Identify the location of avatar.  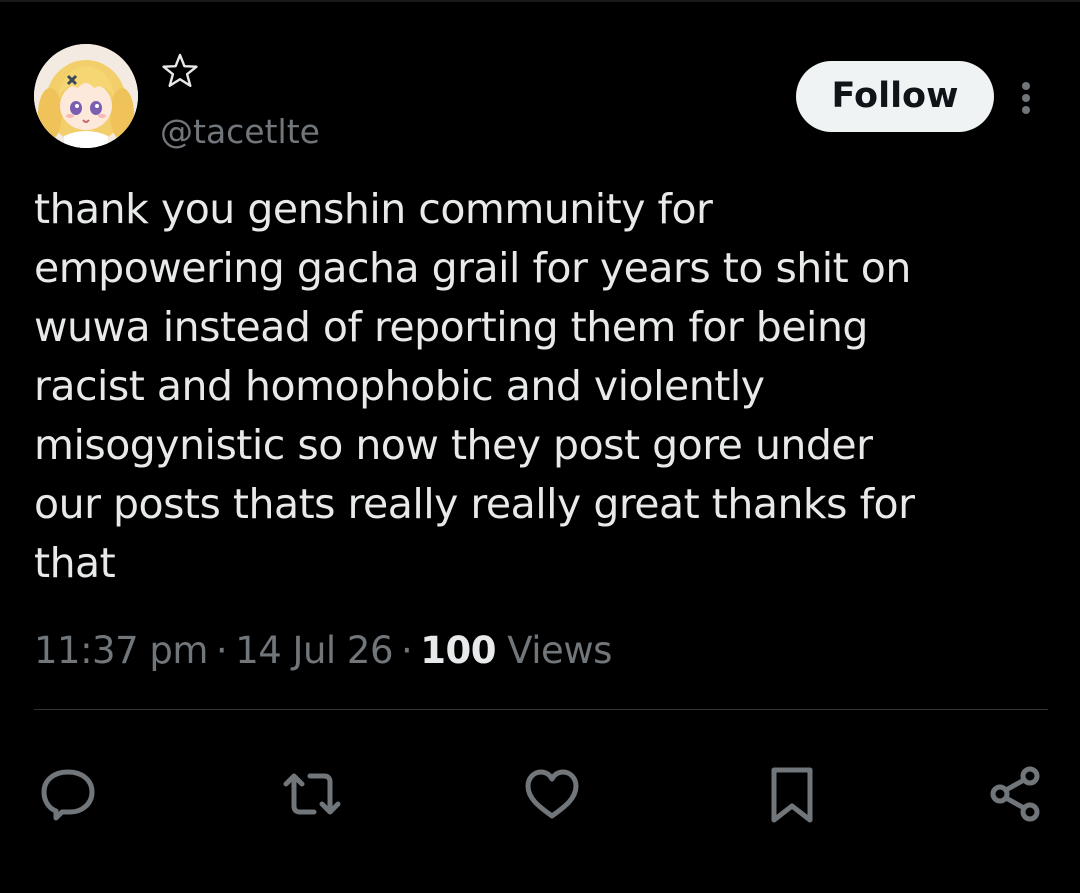
(86, 96).